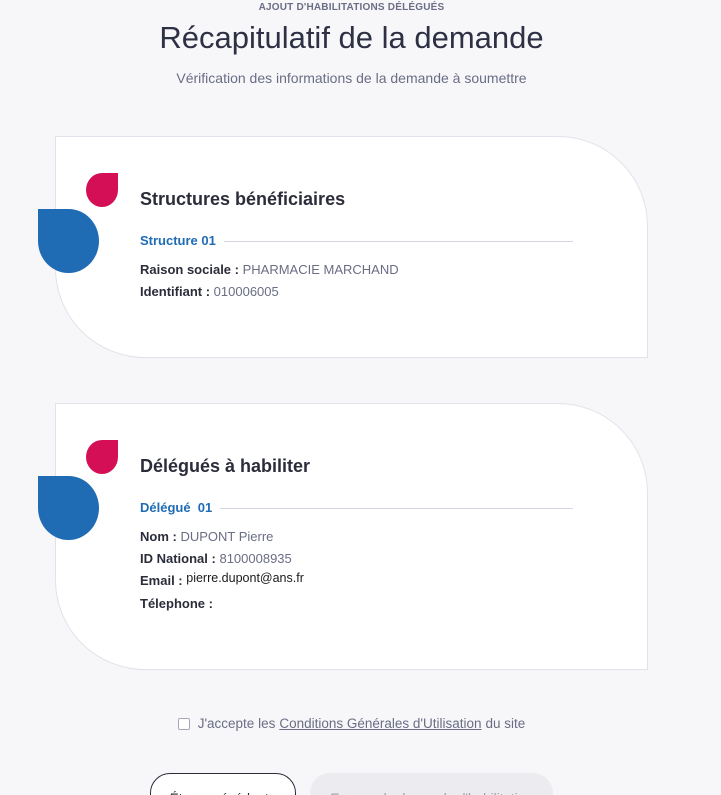  What do you see at coordinates (178, 240) in the screenshot?
I see `structure-section-label: Structure 01` at bounding box center [178, 240].